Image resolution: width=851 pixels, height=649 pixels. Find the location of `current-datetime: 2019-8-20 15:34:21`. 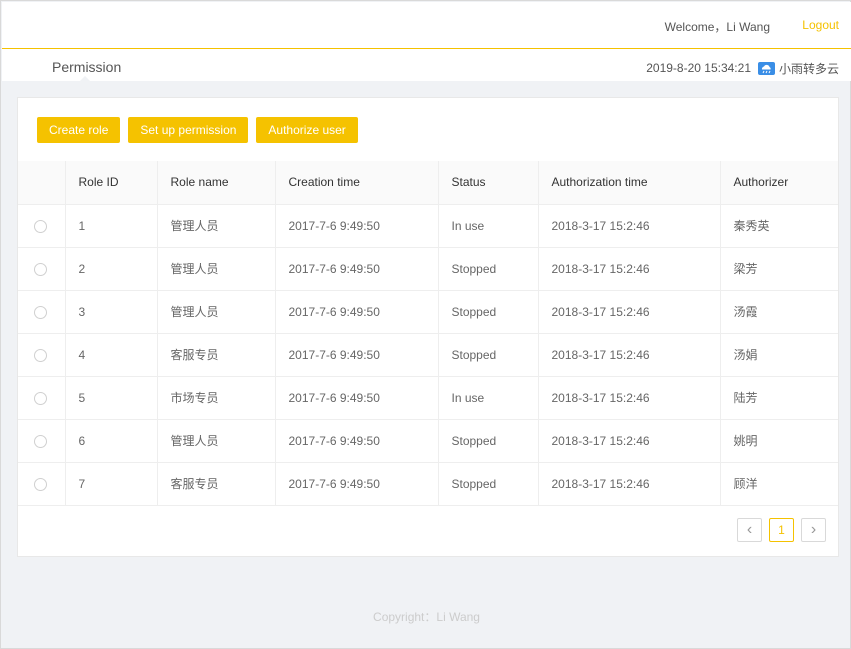

current-datetime: 2019-8-20 15:34:21 is located at coordinates (698, 68).